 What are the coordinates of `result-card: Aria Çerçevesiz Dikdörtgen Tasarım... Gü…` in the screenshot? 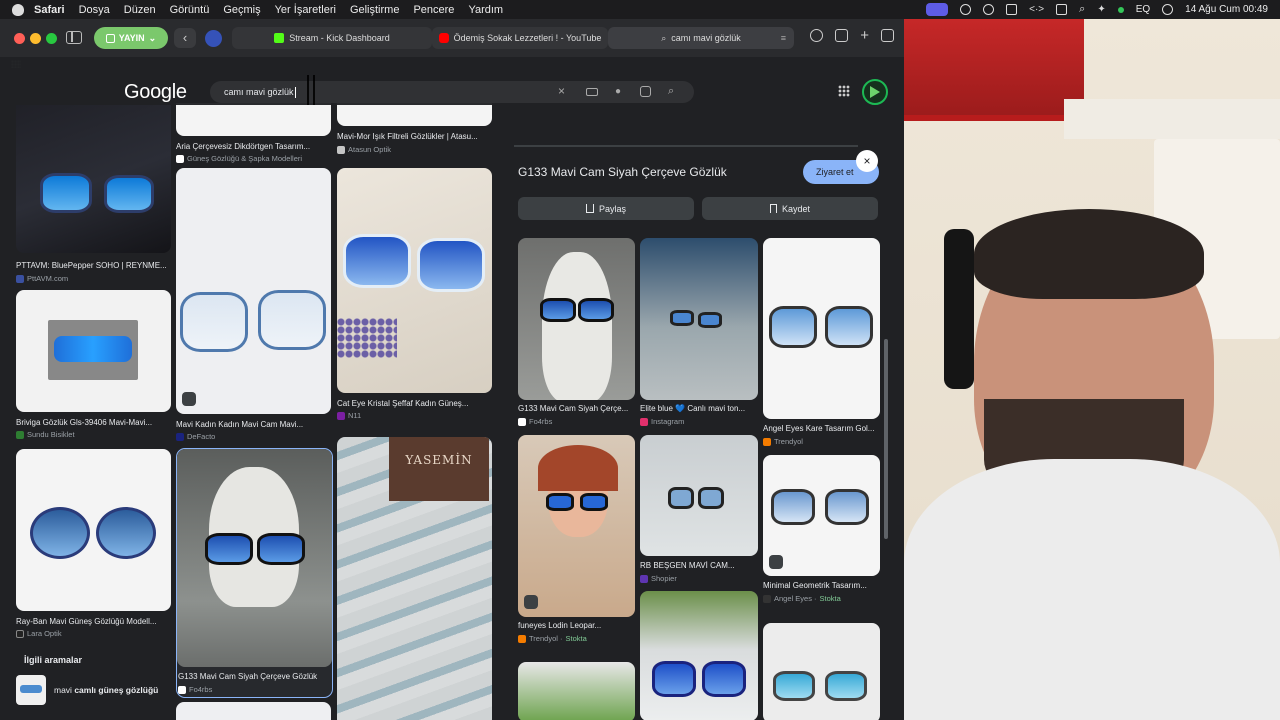 It's located at (253, 133).